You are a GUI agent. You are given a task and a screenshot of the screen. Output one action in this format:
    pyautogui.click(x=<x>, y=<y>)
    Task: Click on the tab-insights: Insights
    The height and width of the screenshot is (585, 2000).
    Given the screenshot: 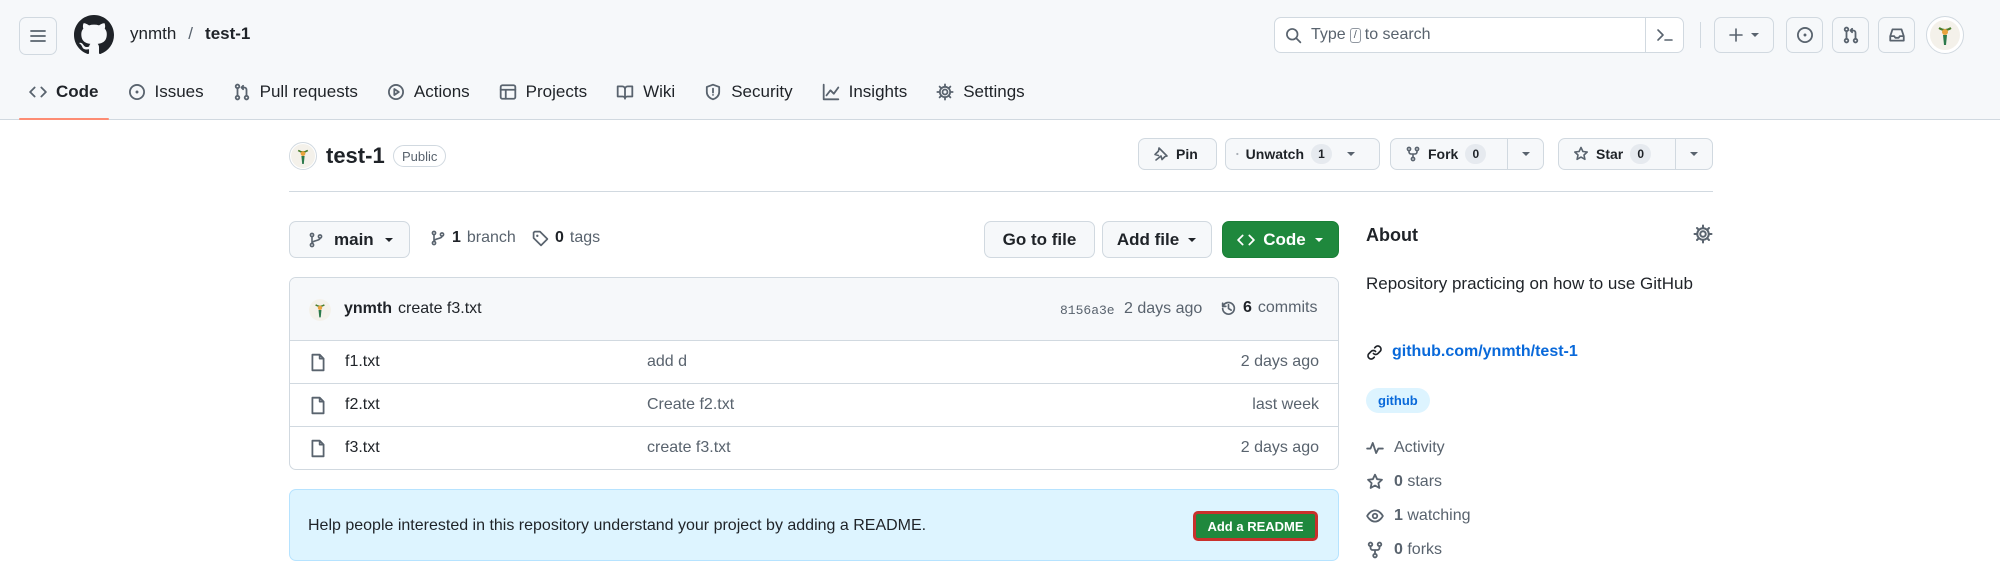 What is the action you would take?
    pyautogui.click(x=865, y=92)
    